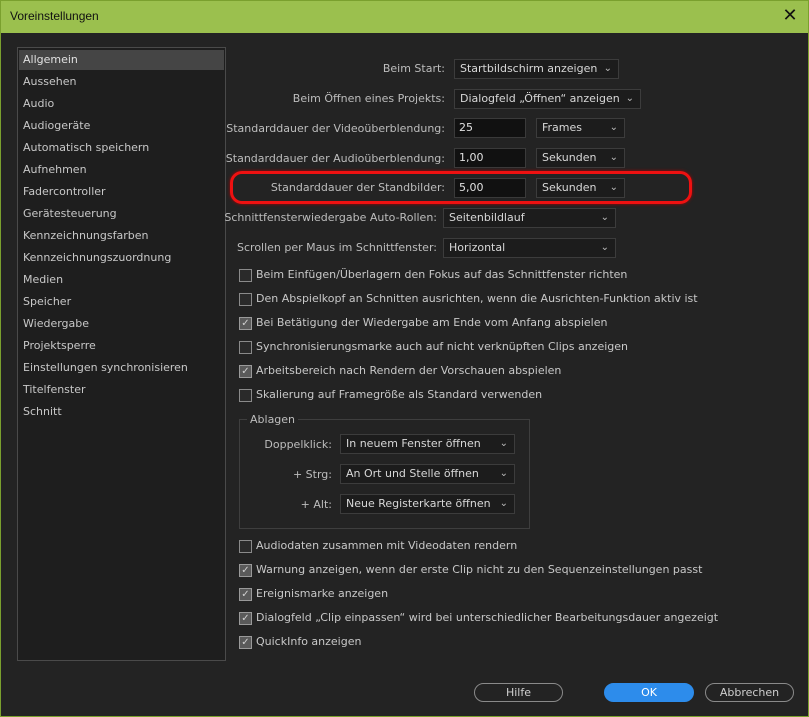 The width and height of the screenshot is (809, 717). What do you see at coordinates (404, 17) in the screenshot?
I see `titlebar: Voreinstellungen ✕` at bounding box center [404, 17].